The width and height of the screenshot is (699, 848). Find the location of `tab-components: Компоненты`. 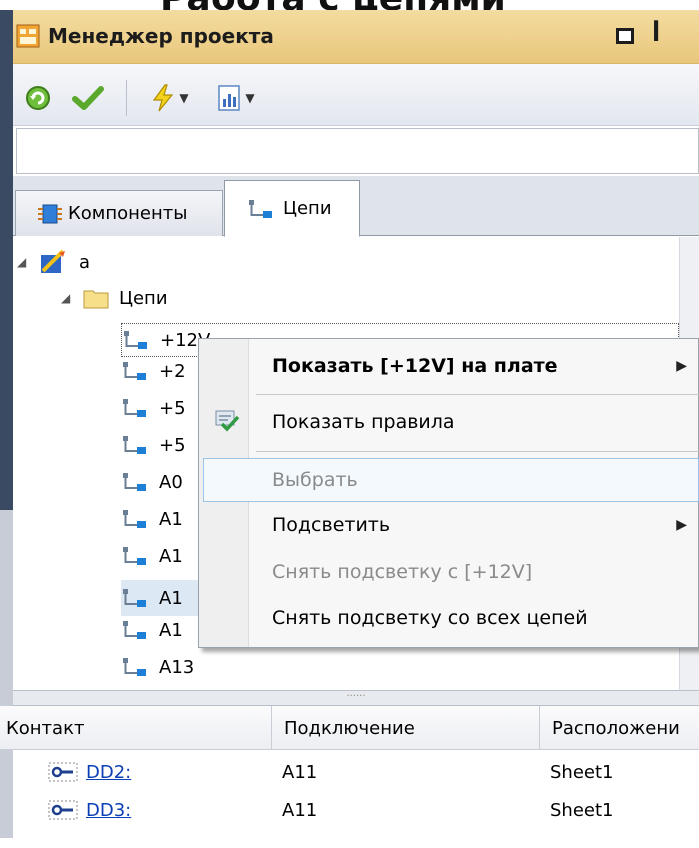

tab-components: Компоненты is located at coordinates (119, 213).